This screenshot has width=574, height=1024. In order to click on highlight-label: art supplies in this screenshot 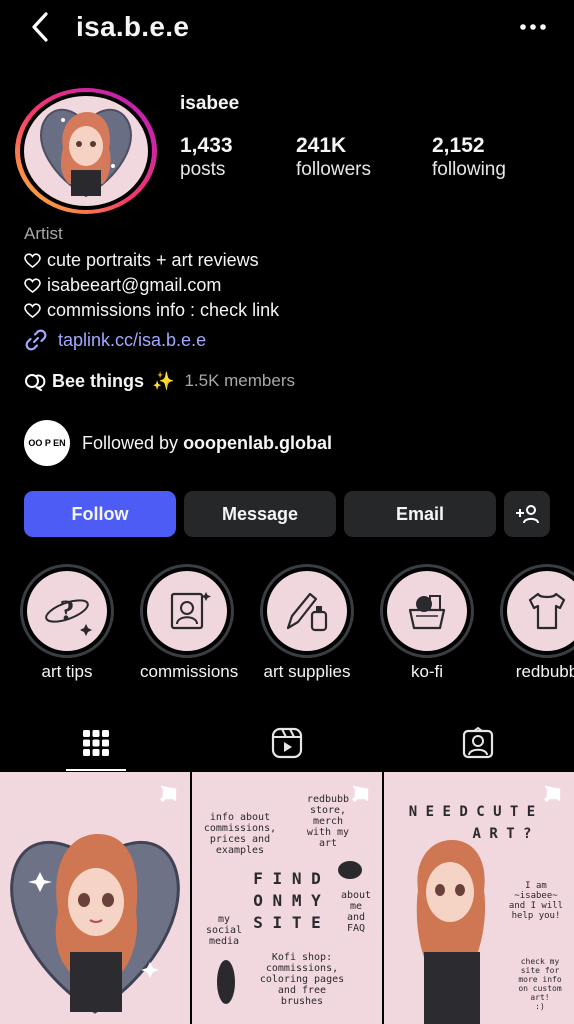, I will do `click(307, 671)`.